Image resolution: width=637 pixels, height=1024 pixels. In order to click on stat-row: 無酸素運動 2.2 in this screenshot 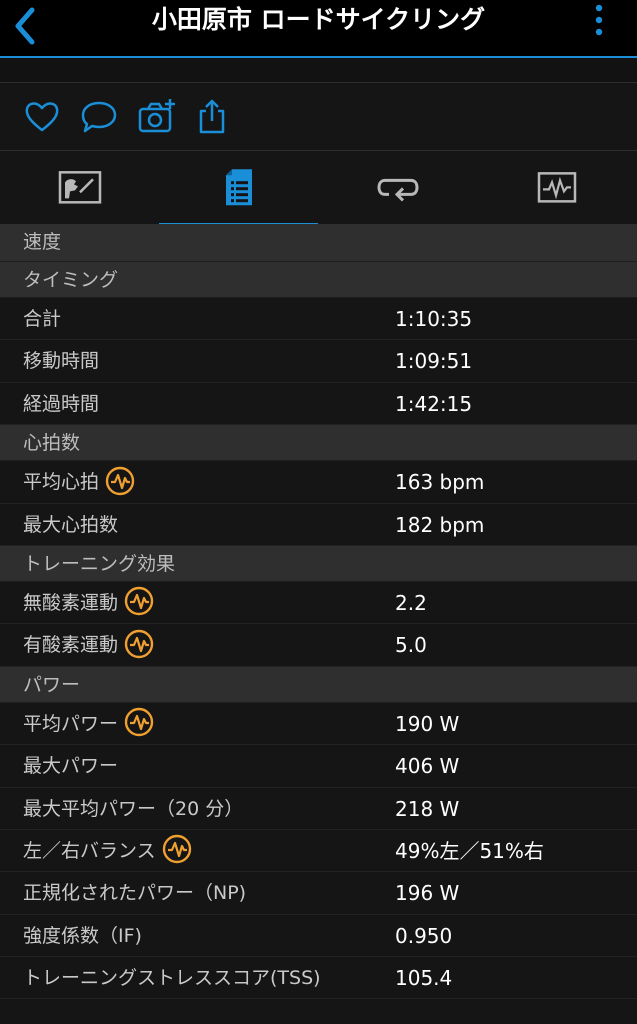, I will do `click(318, 603)`.